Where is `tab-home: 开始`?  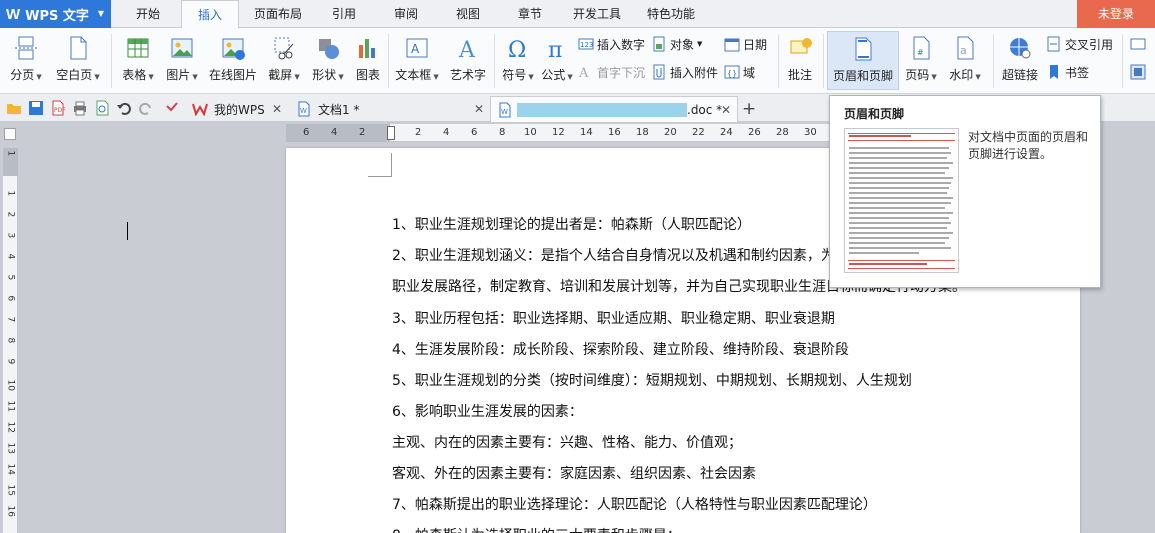 tab-home: 开始 is located at coordinates (148, 14).